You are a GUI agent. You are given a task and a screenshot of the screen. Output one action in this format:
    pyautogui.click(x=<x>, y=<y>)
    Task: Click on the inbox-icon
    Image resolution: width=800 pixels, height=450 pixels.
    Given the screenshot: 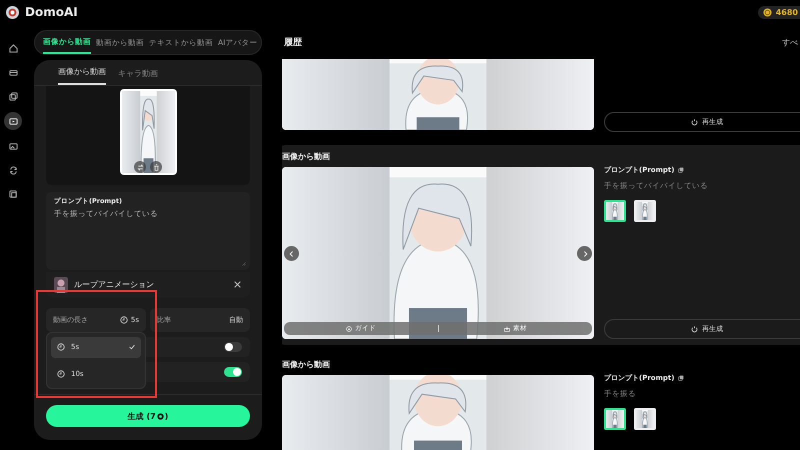 What is the action you would take?
    pyautogui.click(x=13, y=72)
    